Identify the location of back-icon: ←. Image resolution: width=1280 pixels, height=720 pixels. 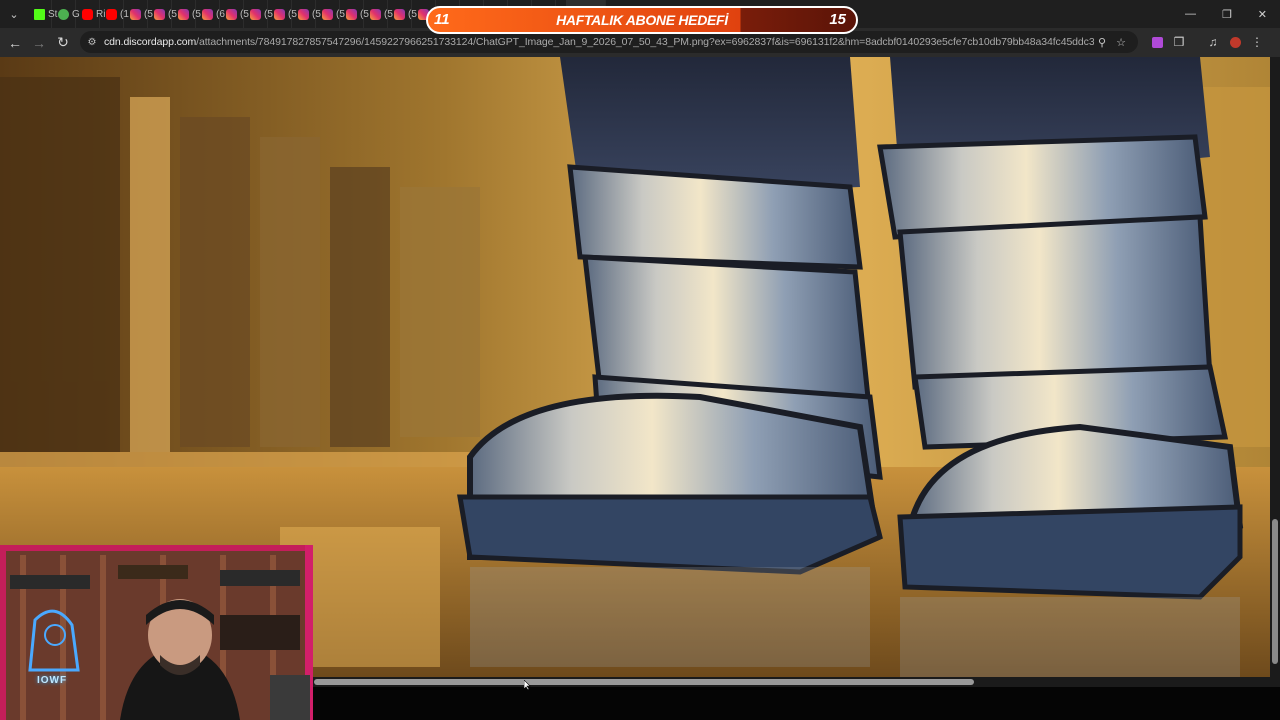
(15, 43).